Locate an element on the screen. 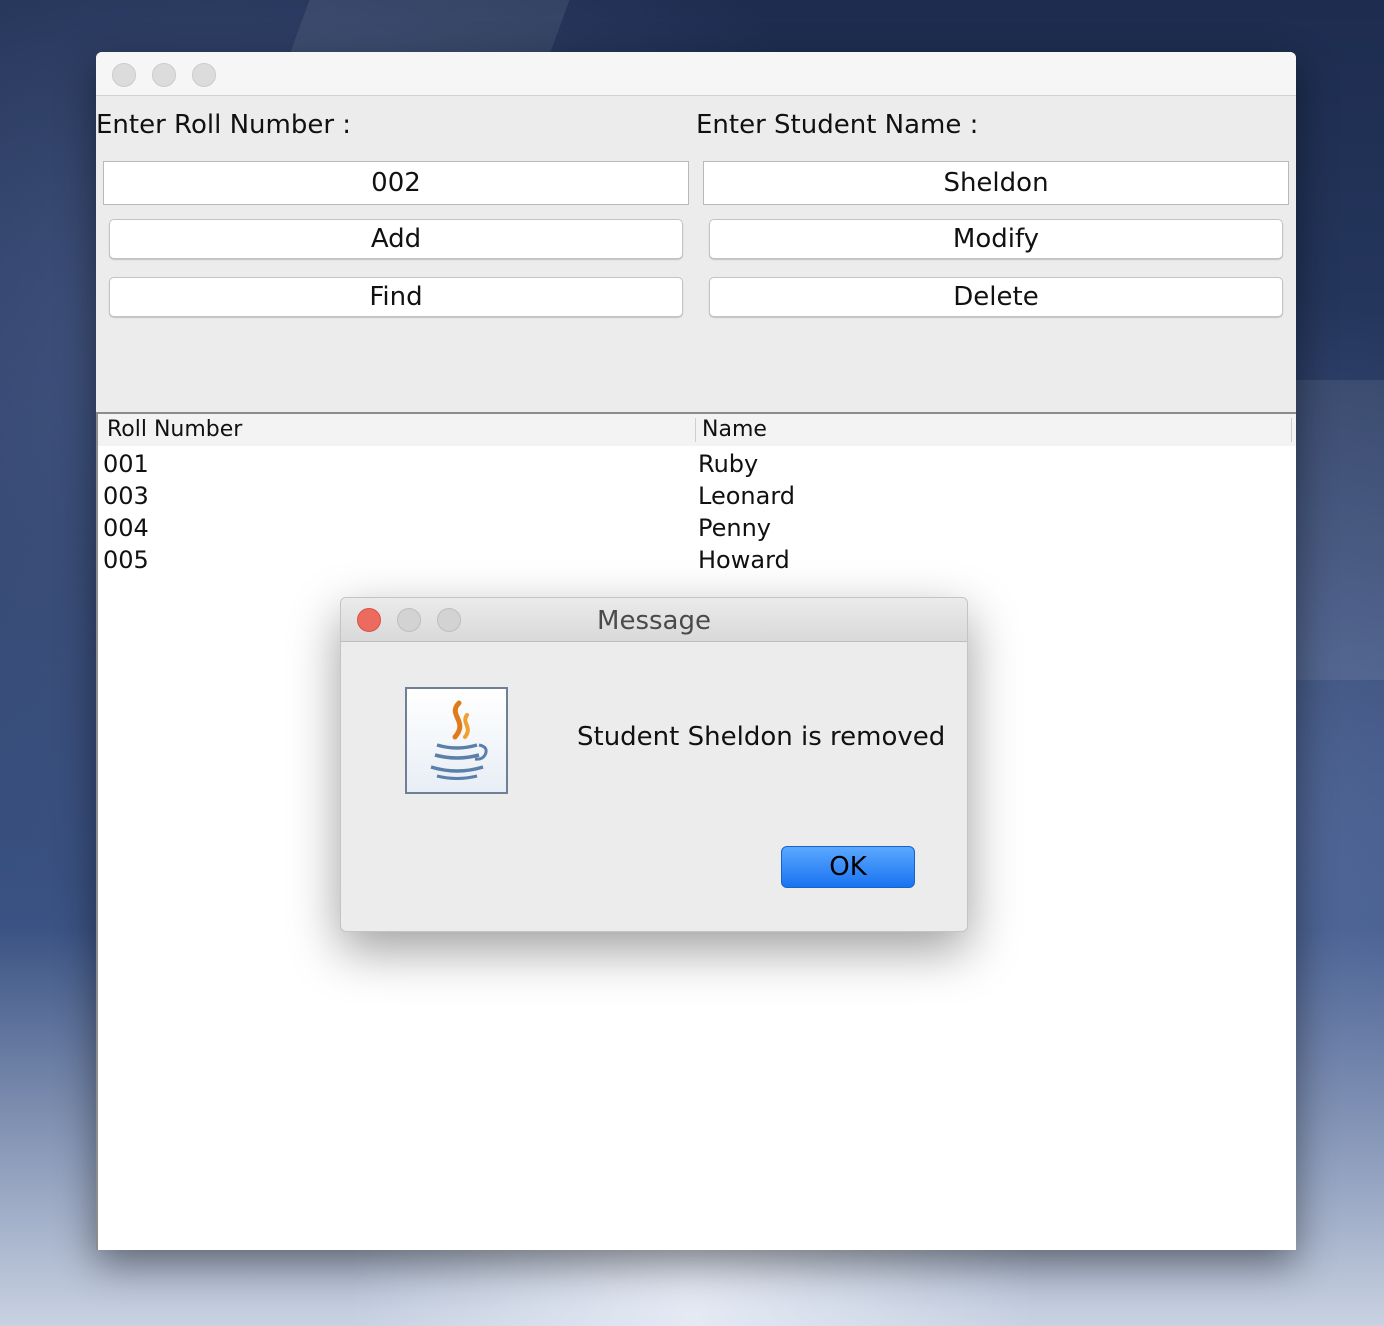 This screenshot has width=1384, height=1326. add-button: Add is located at coordinates (396, 239).